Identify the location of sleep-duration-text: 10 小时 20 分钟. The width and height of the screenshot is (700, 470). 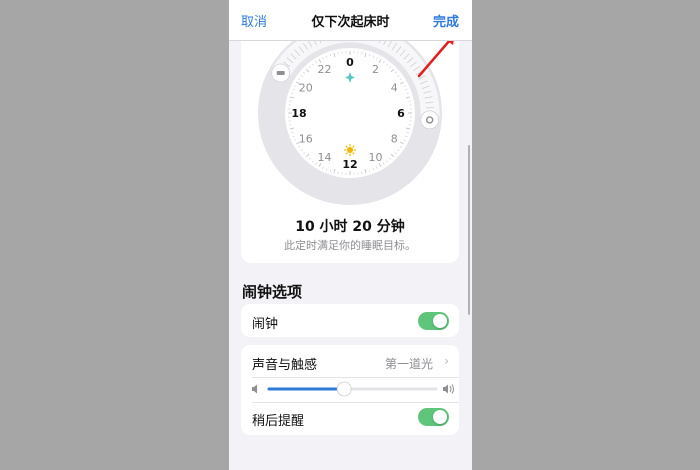
(350, 227).